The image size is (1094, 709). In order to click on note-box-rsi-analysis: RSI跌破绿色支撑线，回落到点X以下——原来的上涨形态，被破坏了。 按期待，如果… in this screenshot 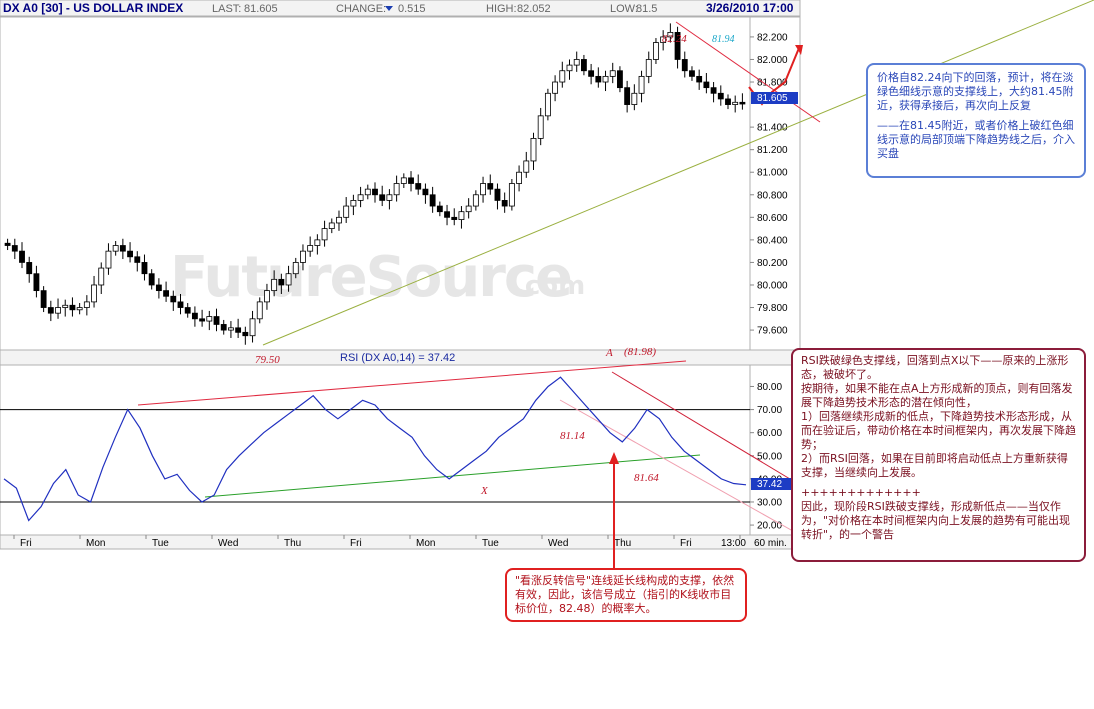, I will do `click(938, 455)`.